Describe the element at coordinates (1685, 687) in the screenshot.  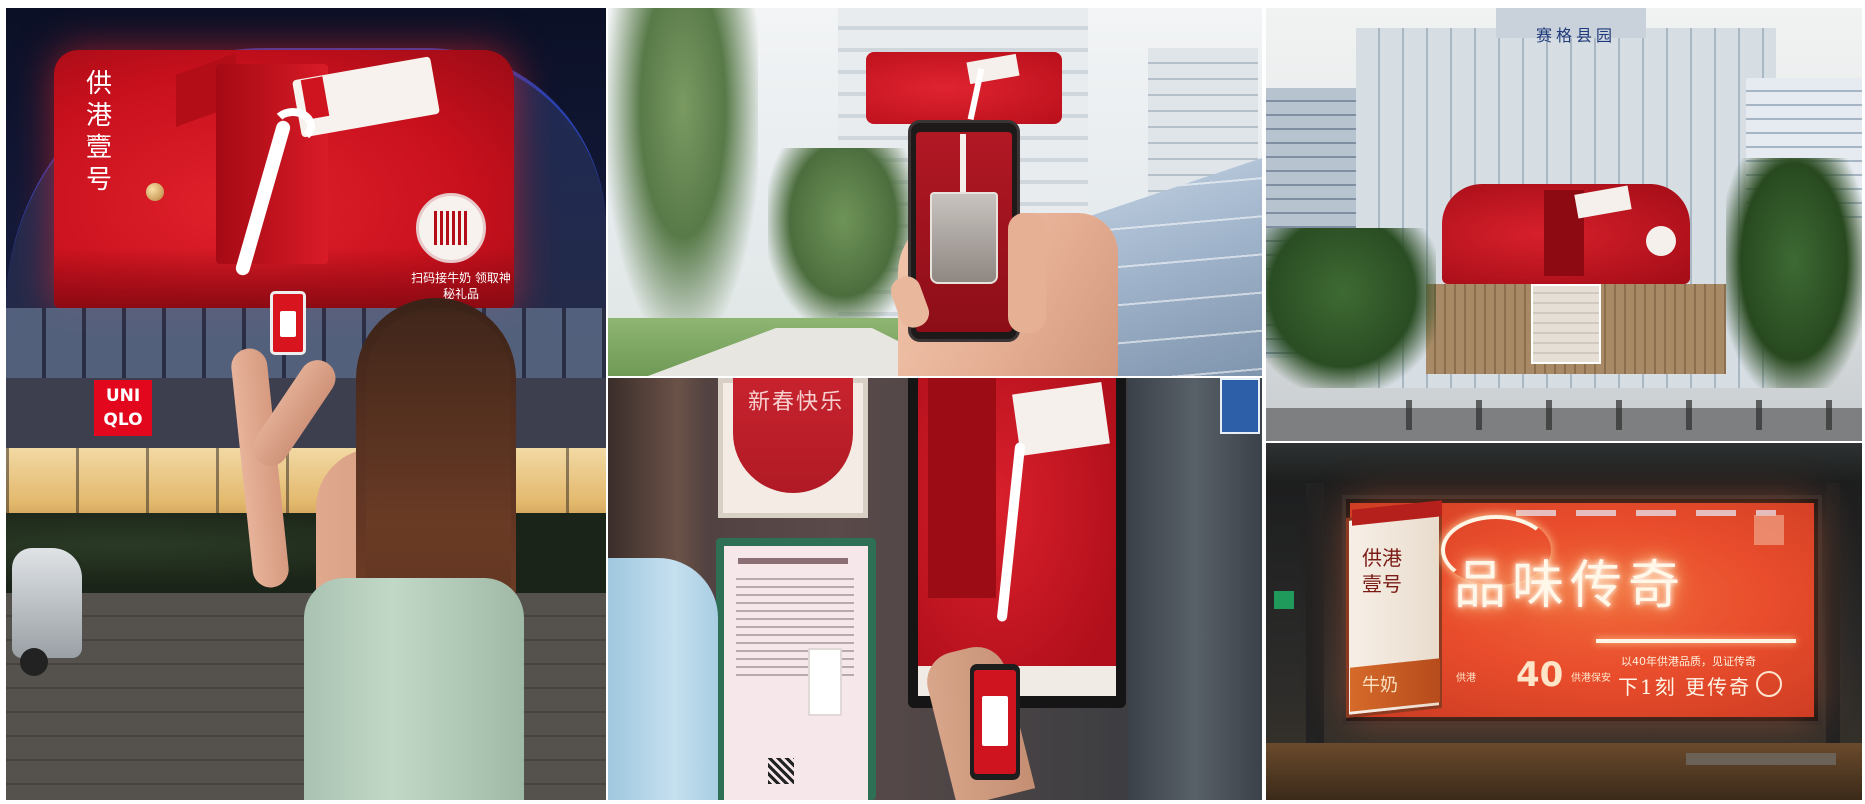
I see `tagline-big: 下1刻 更传奇` at that location.